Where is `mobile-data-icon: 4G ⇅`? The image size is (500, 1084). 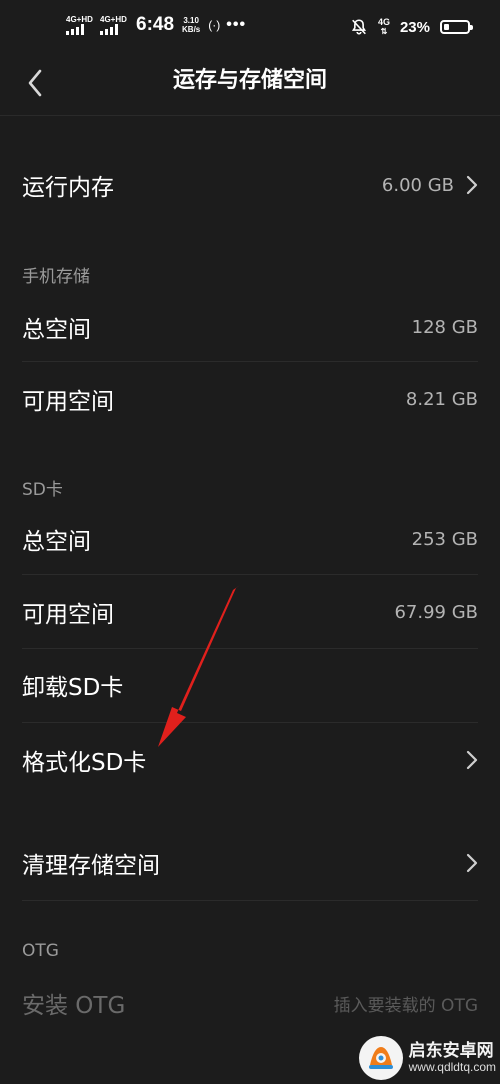 mobile-data-icon: 4G ⇅ is located at coordinates (383, 27).